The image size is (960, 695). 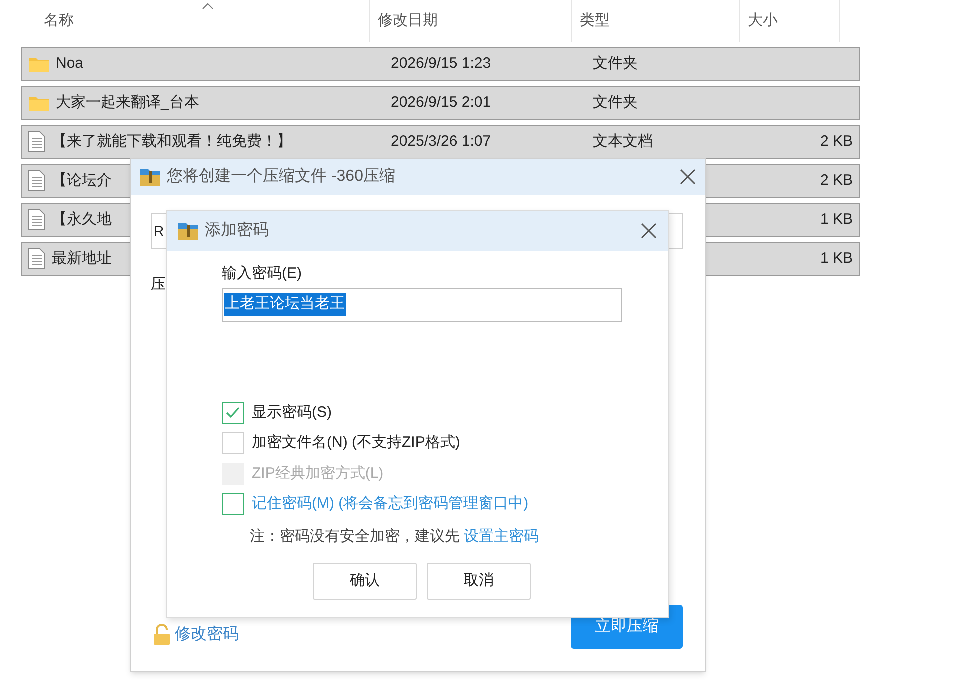 What do you see at coordinates (408, 21) in the screenshot?
I see `column-header: 修改日期` at bounding box center [408, 21].